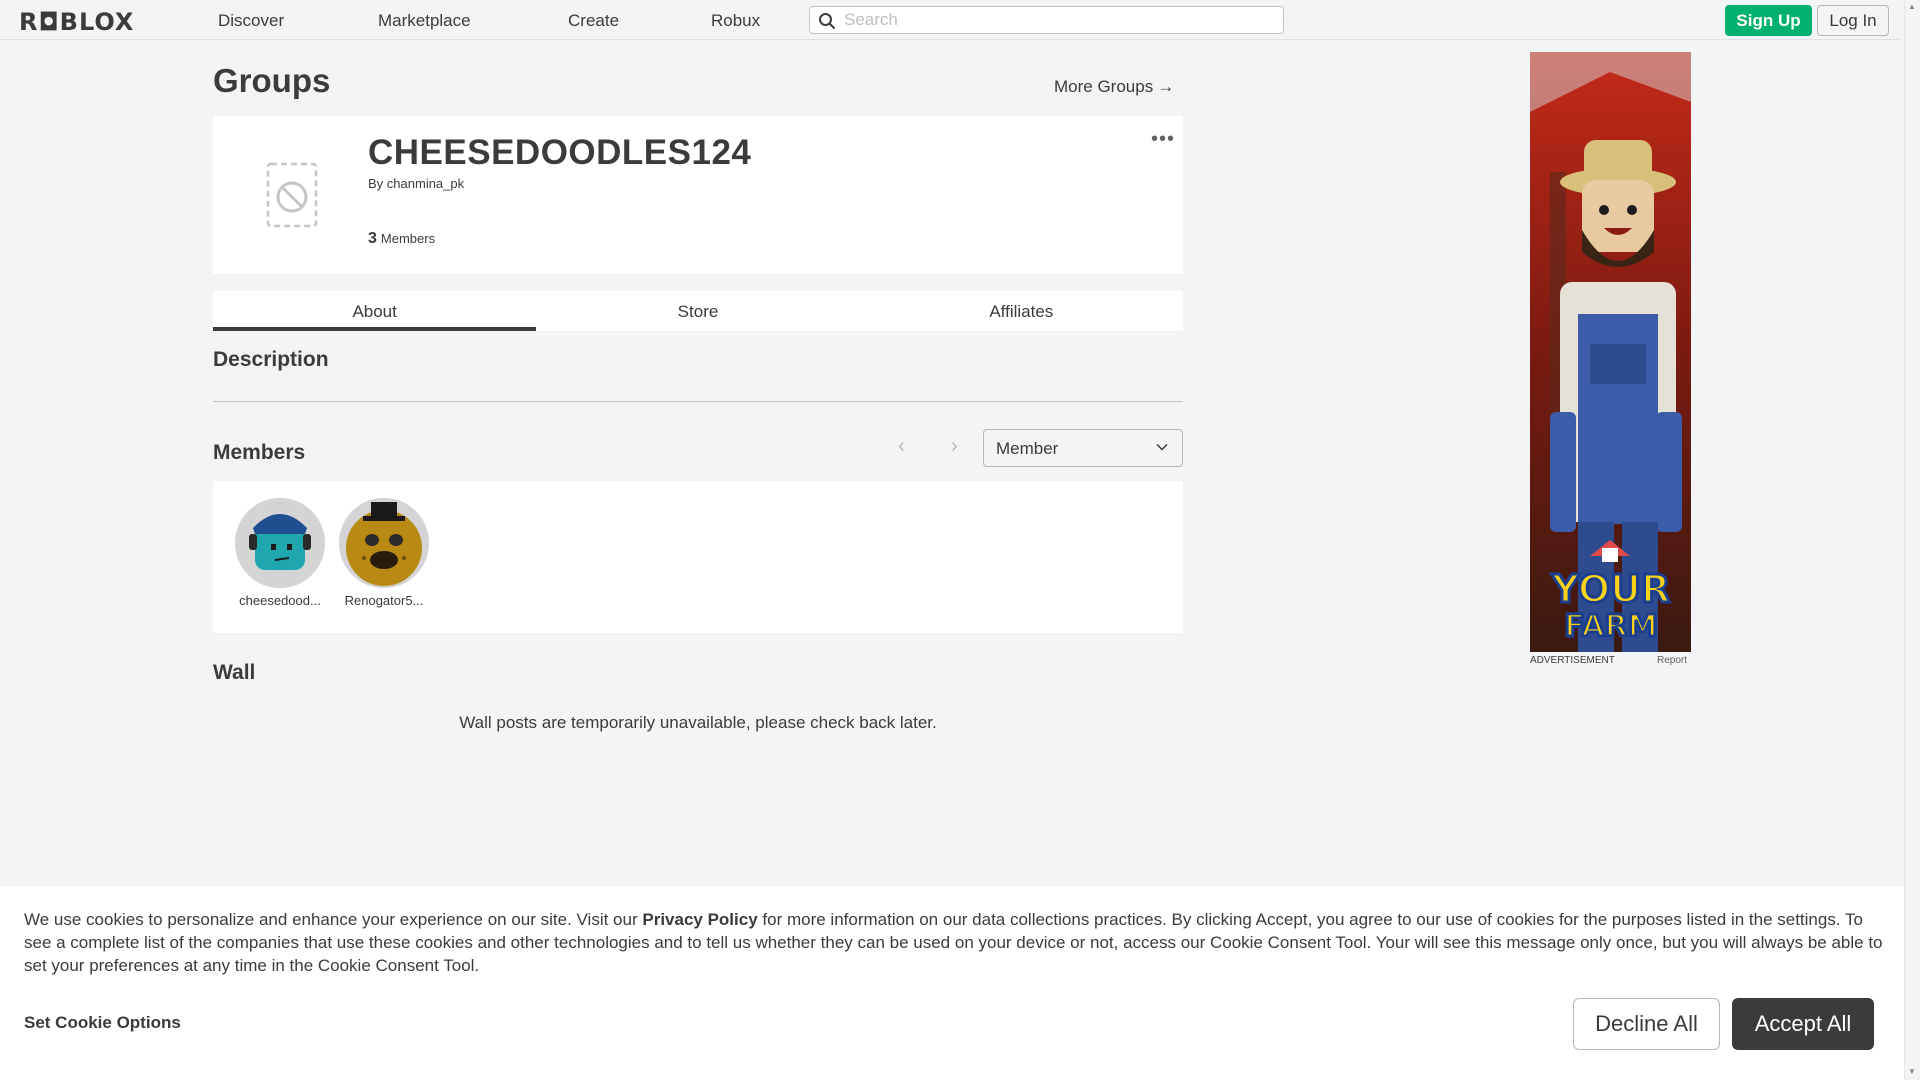 Image resolution: width=1920 pixels, height=1080 pixels. I want to click on scroll-up-icon: ▲, so click(1912, 6).